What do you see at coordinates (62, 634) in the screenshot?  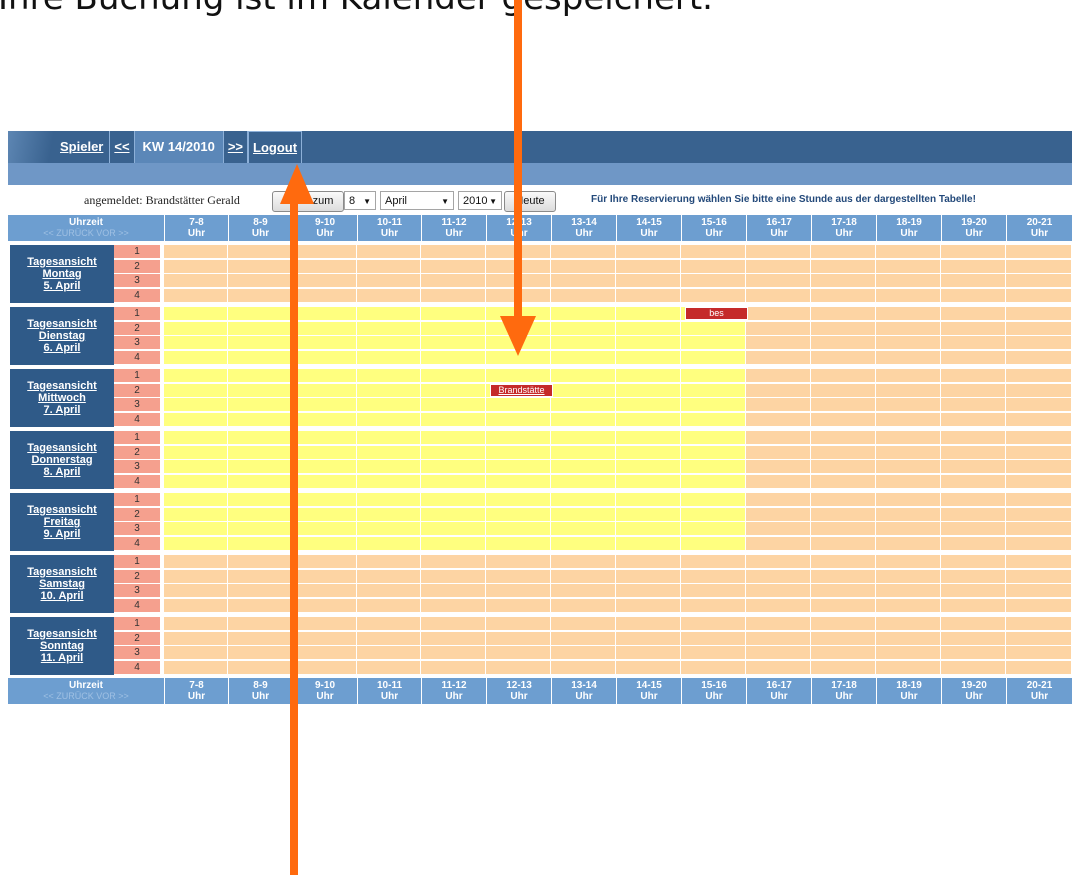 I see `day-view-link: Tagesansicht` at bounding box center [62, 634].